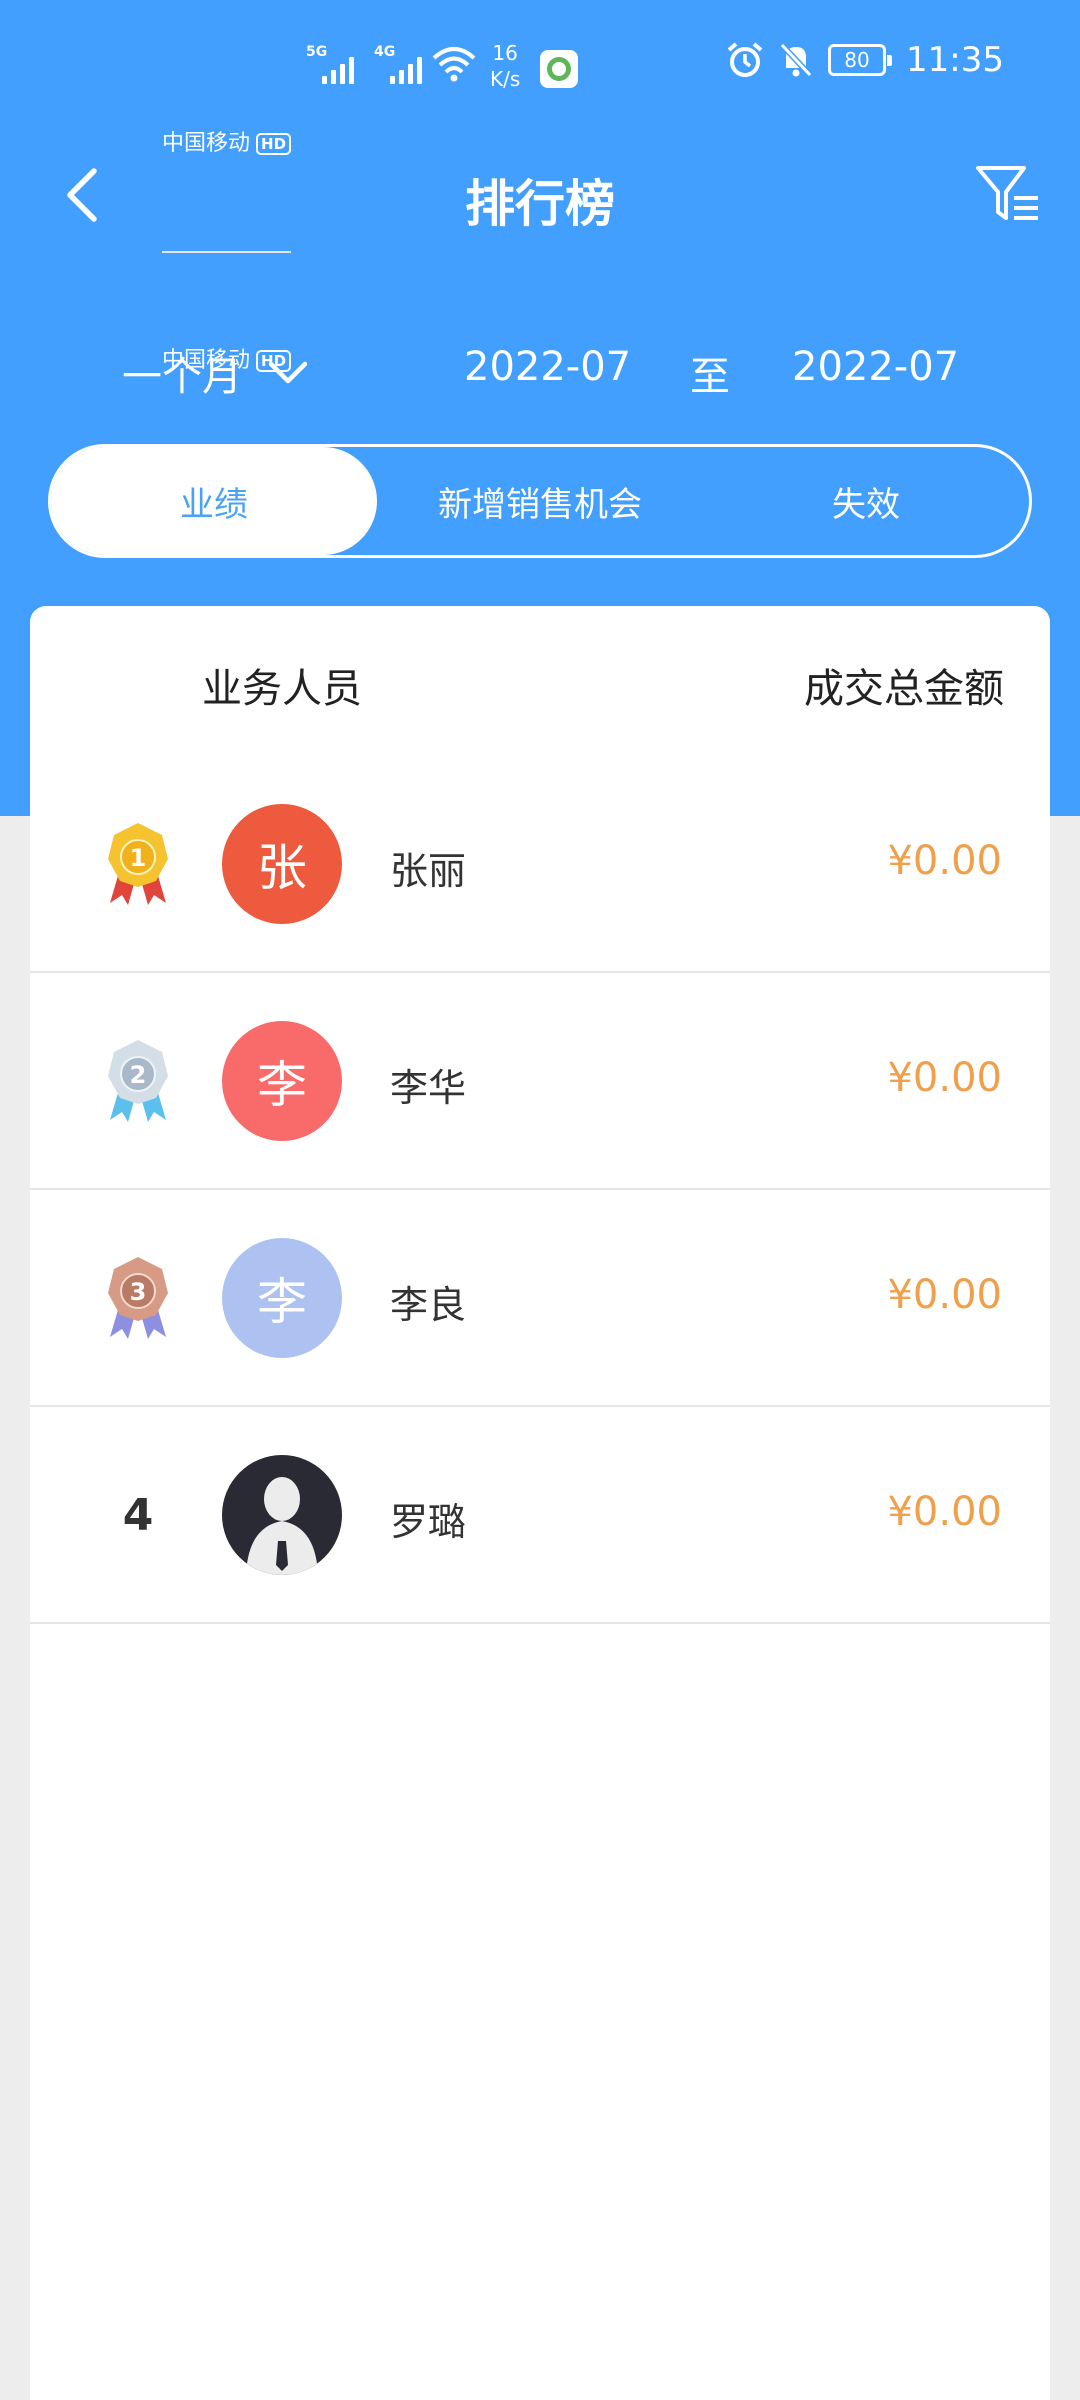  Describe the element at coordinates (559, 69) in the screenshot. I see `app-notification-icon` at that location.